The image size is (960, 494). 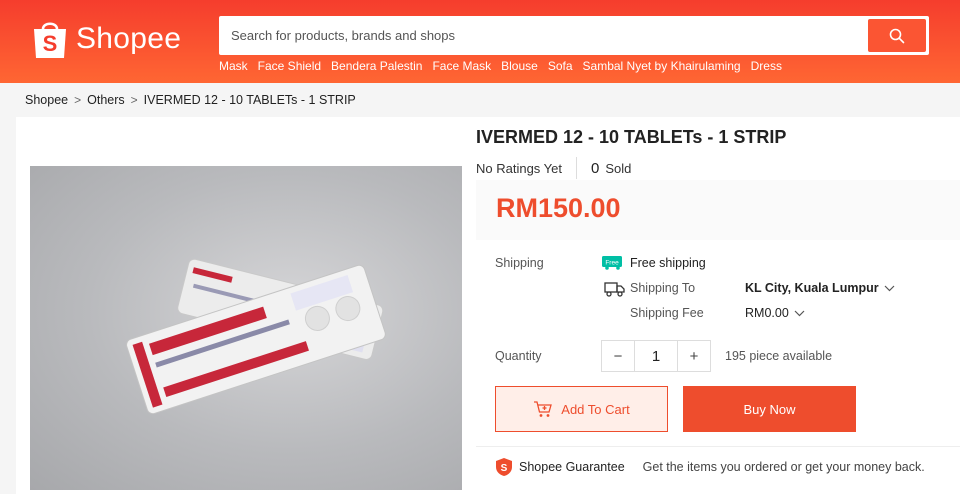 I want to click on search-input, so click(x=539, y=35).